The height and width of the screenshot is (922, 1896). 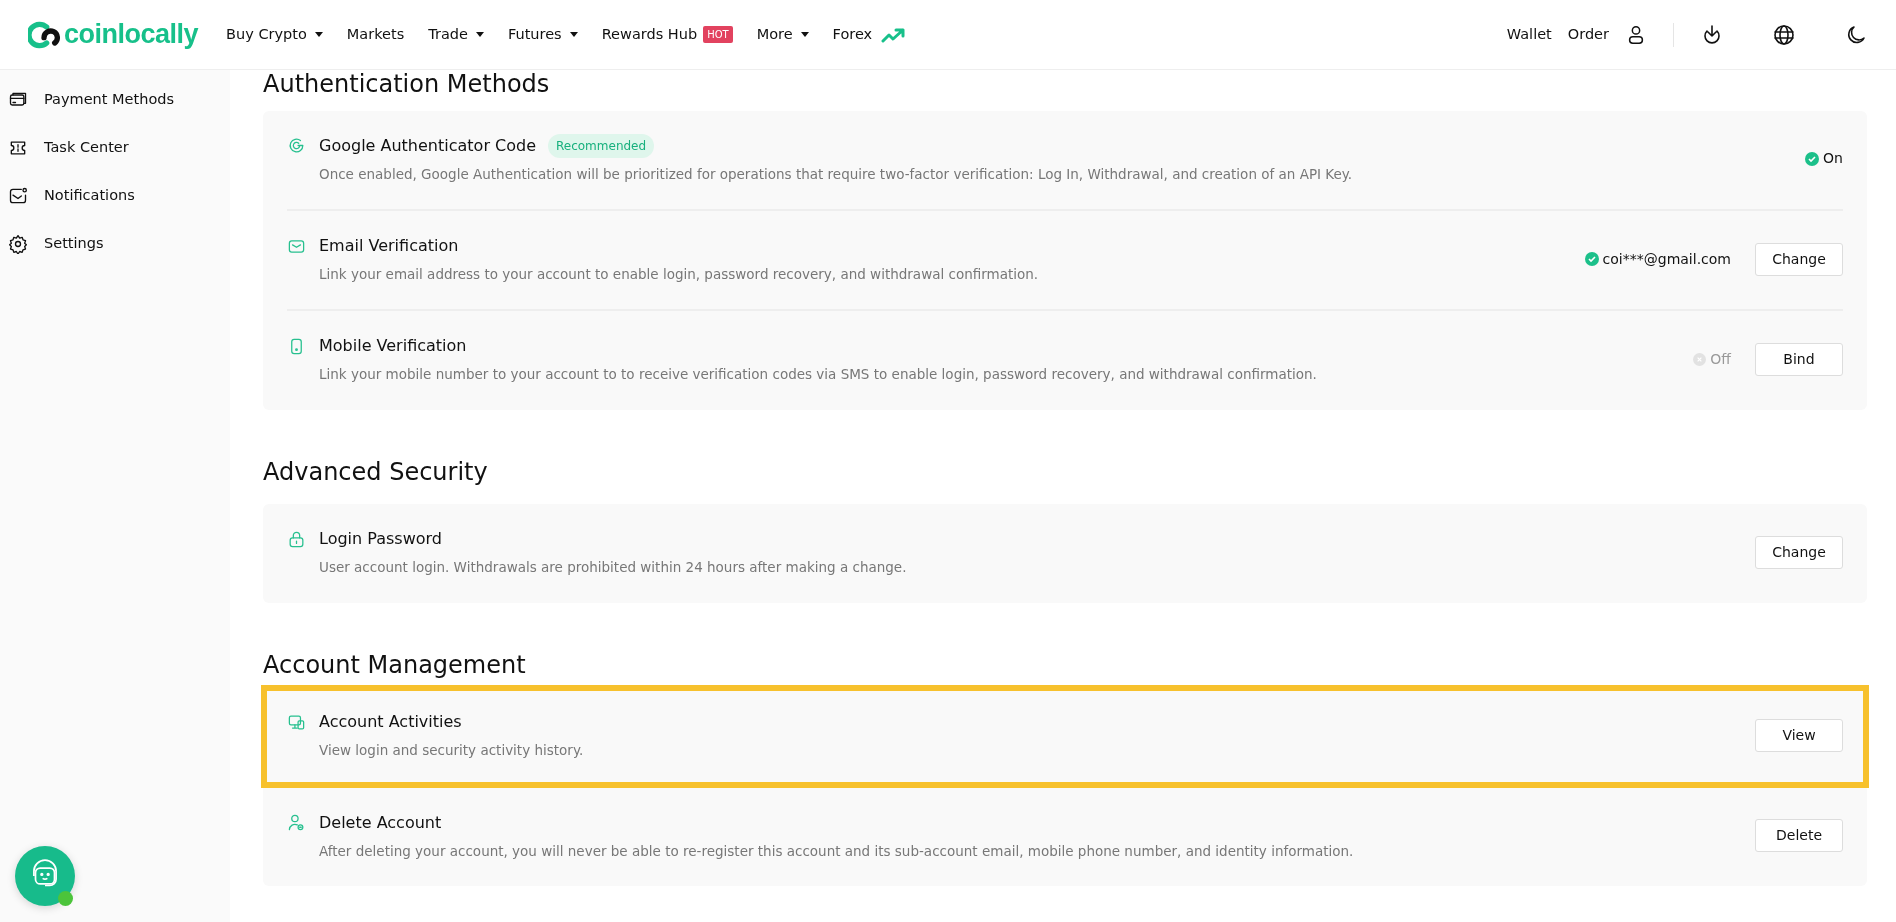 I want to click on nav-link: Order, so click(x=1588, y=34).